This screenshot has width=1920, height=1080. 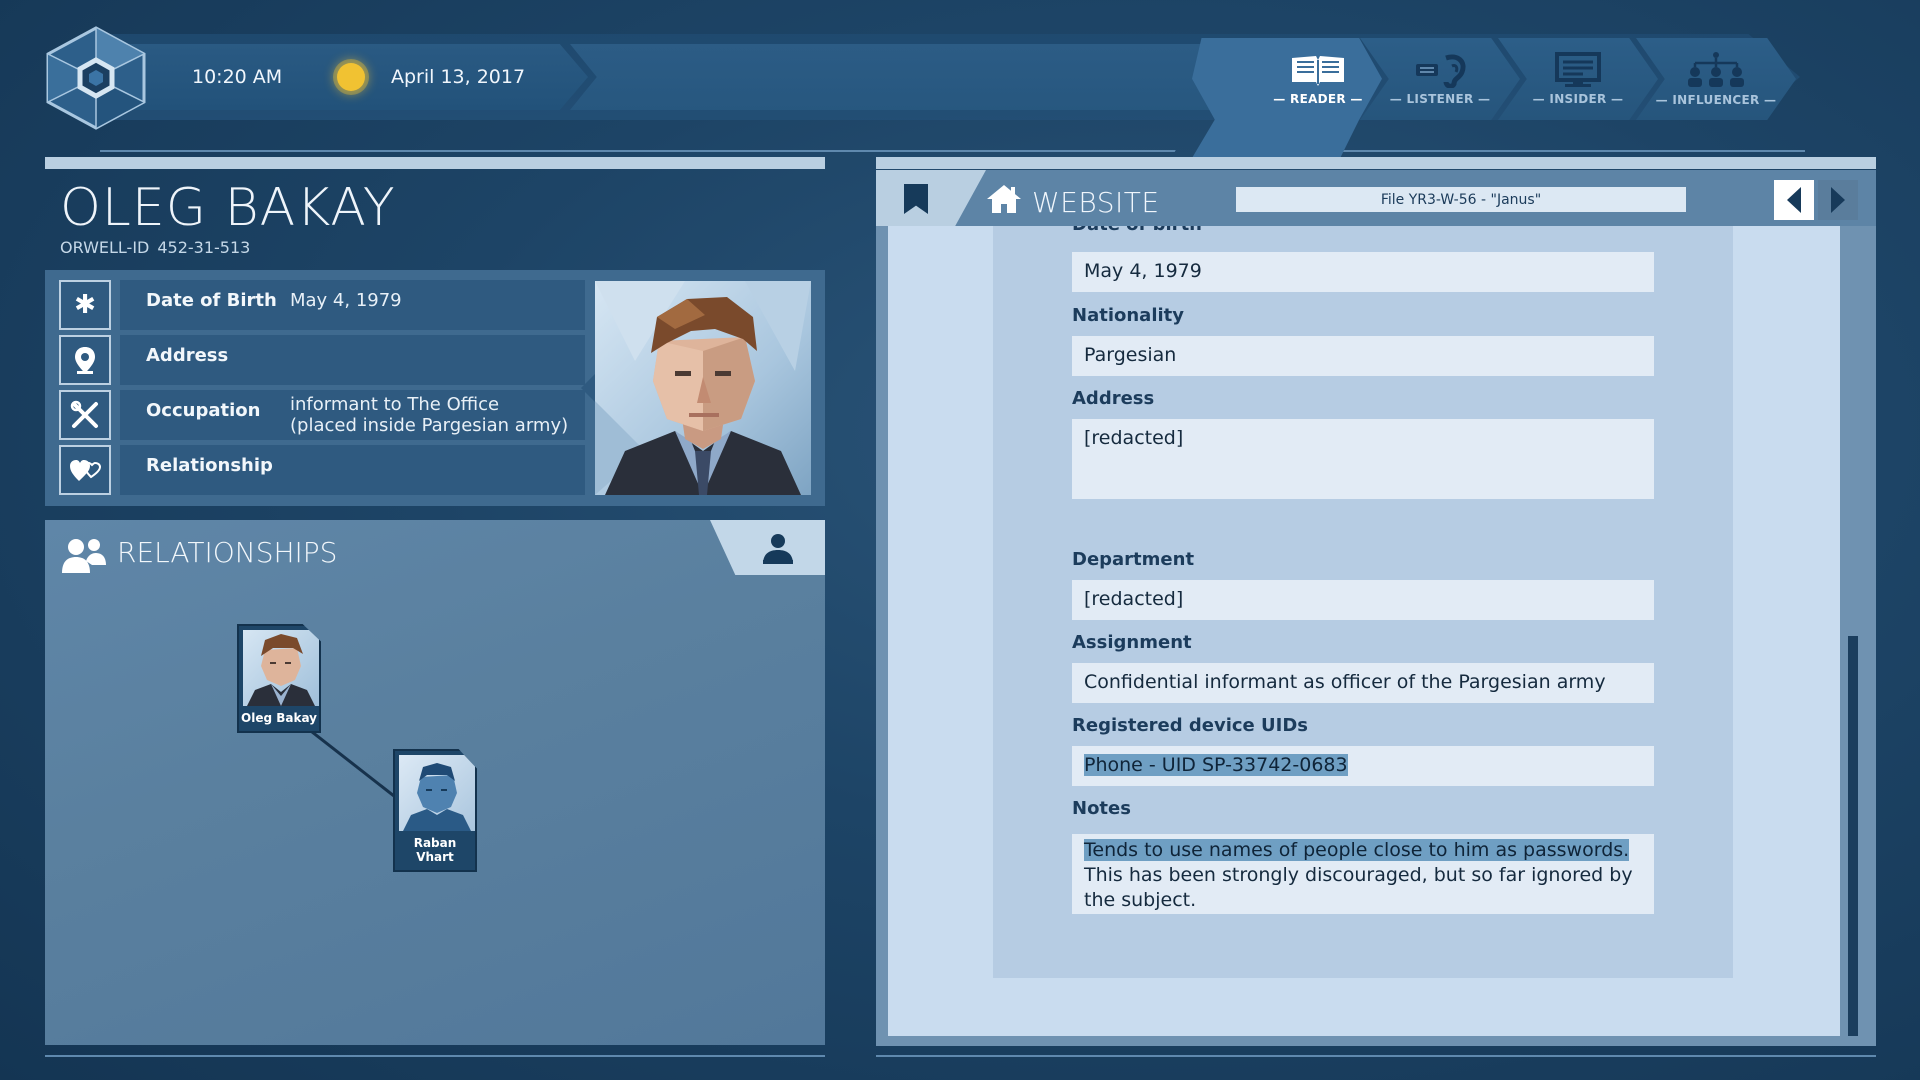 What do you see at coordinates (458, 77) in the screenshot?
I see `clock-date: April 13, 2017` at bounding box center [458, 77].